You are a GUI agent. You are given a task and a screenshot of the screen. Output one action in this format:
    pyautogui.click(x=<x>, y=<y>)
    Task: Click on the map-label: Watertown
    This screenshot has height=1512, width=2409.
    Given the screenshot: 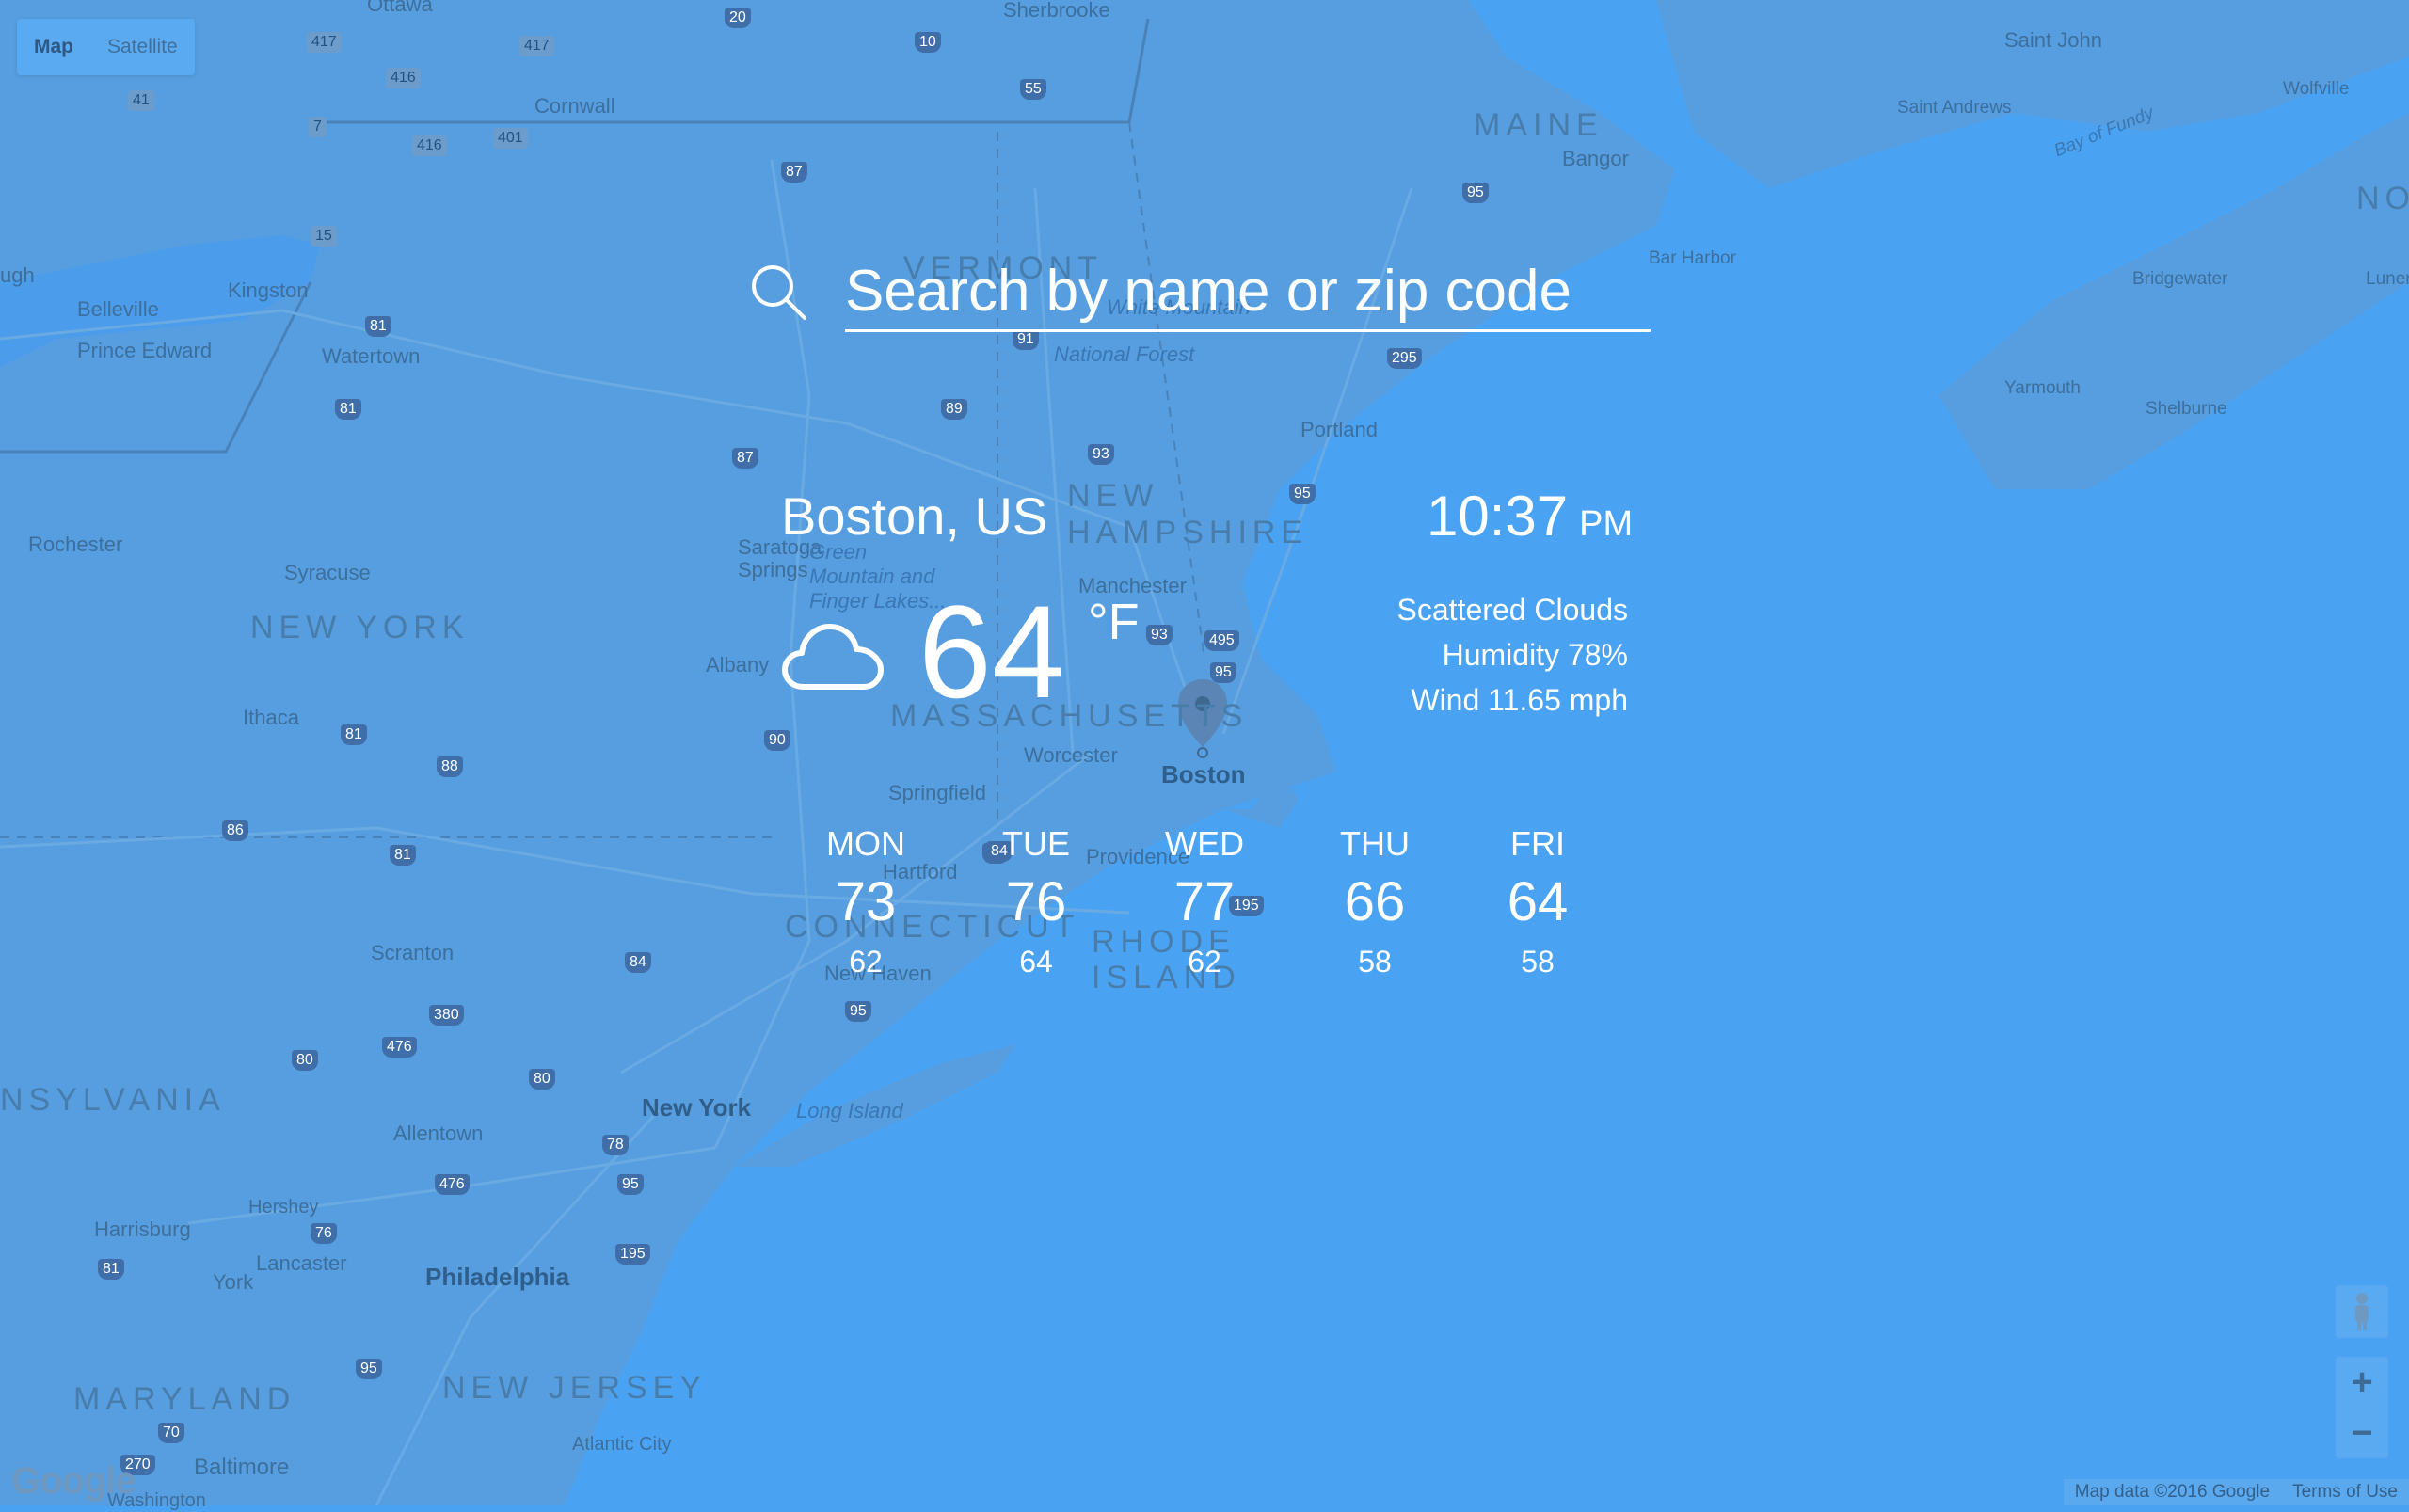 What is the action you would take?
    pyautogui.click(x=372, y=356)
    